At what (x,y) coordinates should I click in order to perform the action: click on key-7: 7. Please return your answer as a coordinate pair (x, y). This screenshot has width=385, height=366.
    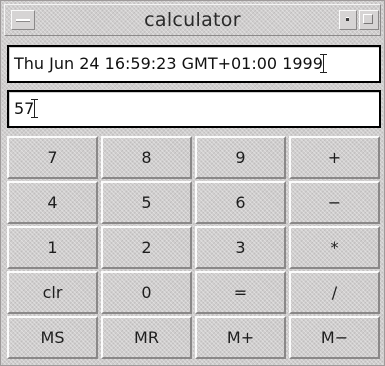
    Looking at the image, I should click on (52, 157).